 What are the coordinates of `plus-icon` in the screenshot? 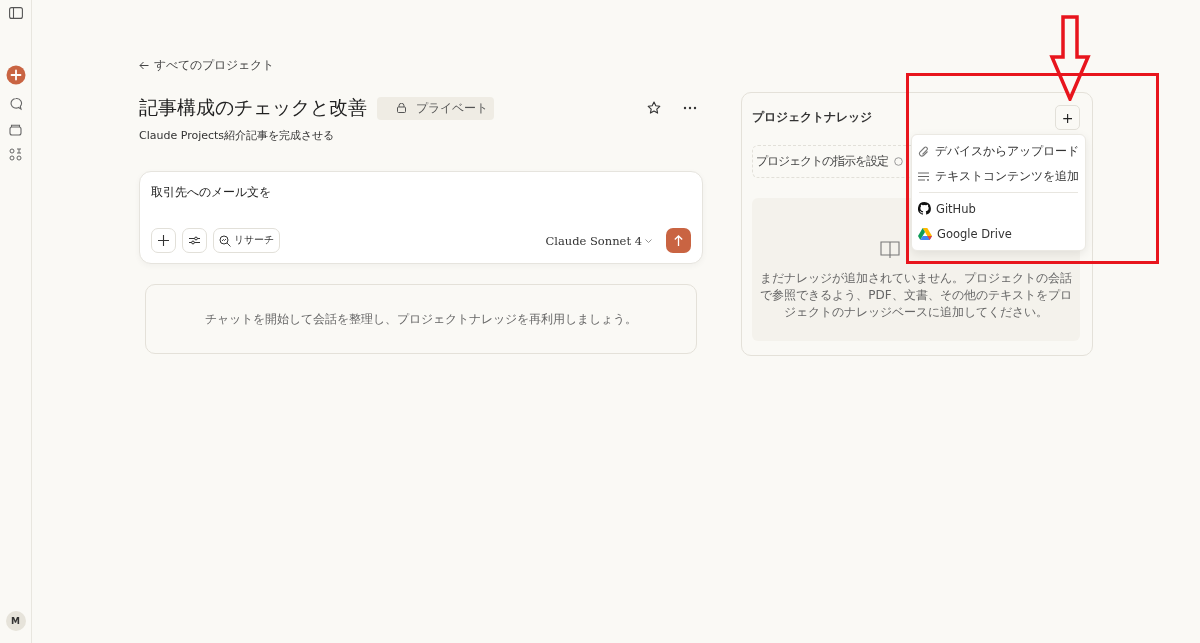 It's located at (163, 240).